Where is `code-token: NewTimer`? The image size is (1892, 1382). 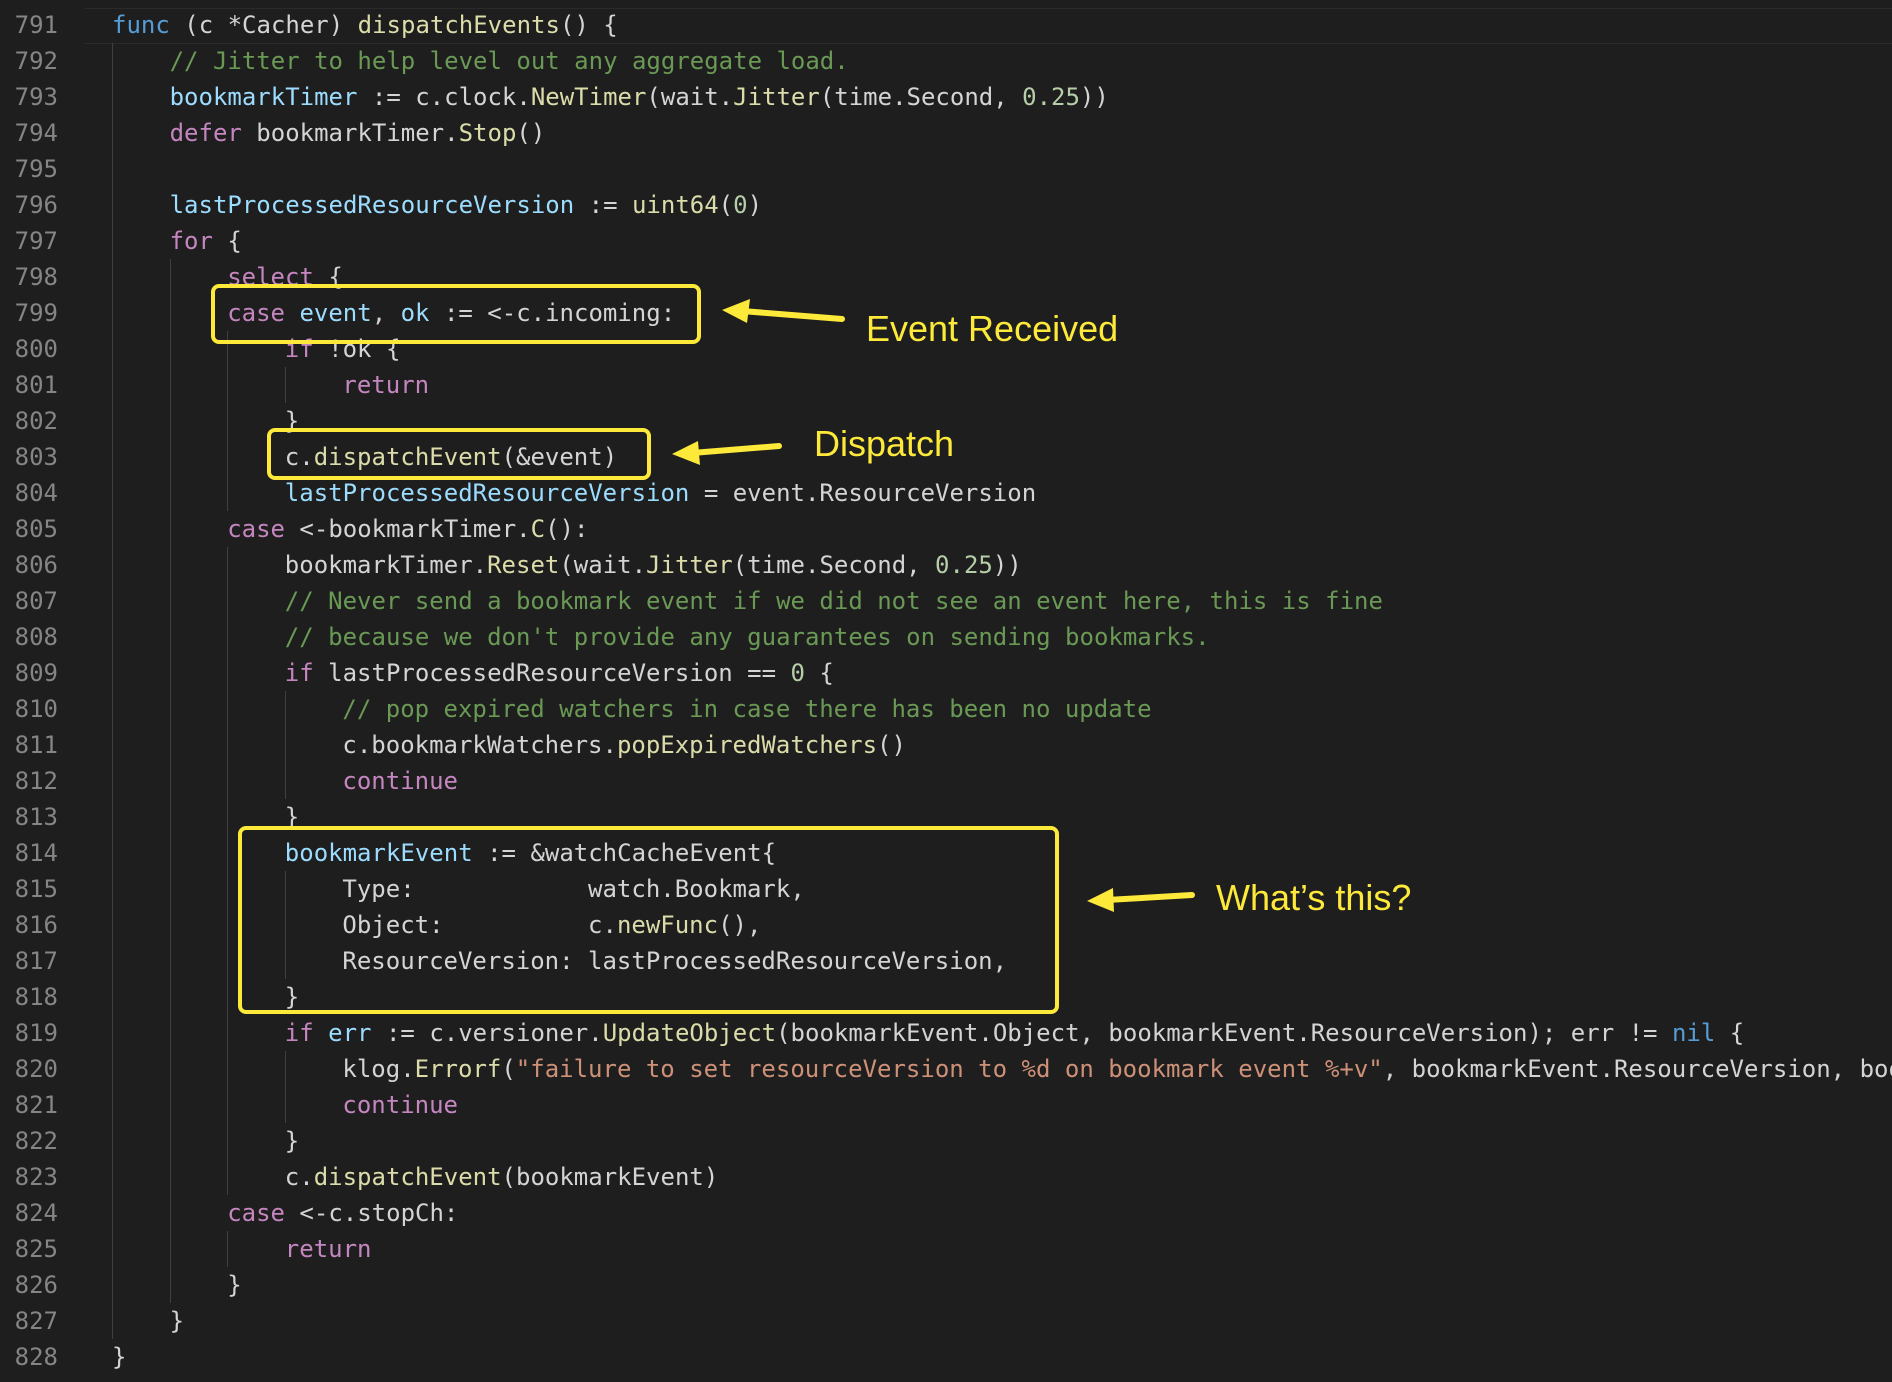
code-token: NewTimer is located at coordinates (588, 97).